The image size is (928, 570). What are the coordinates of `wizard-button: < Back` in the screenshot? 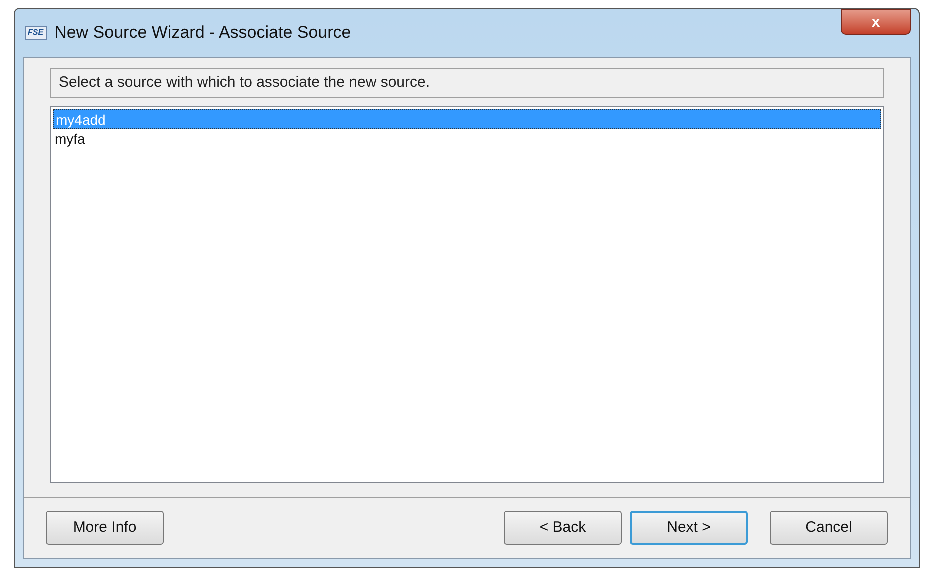 It's located at (563, 528).